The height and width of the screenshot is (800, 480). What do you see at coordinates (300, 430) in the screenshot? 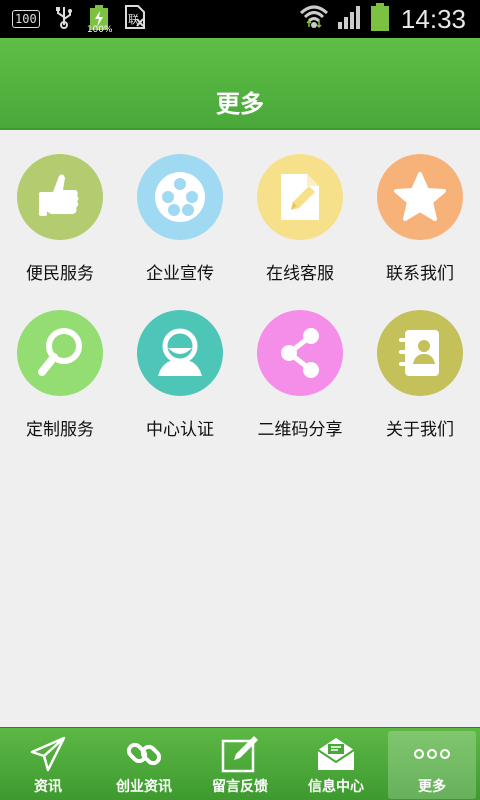
I see `grid-item-label: 二维码分享` at bounding box center [300, 430].